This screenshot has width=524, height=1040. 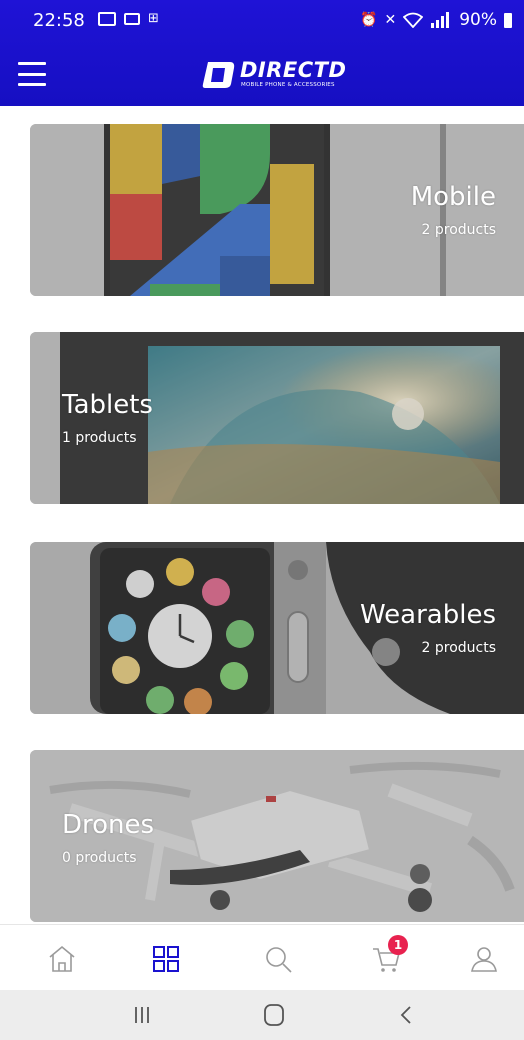 What do you see at coordinates (218, 75) in the screenshot?
I see `logo-mark-icon` at bounding box center [218, 75].